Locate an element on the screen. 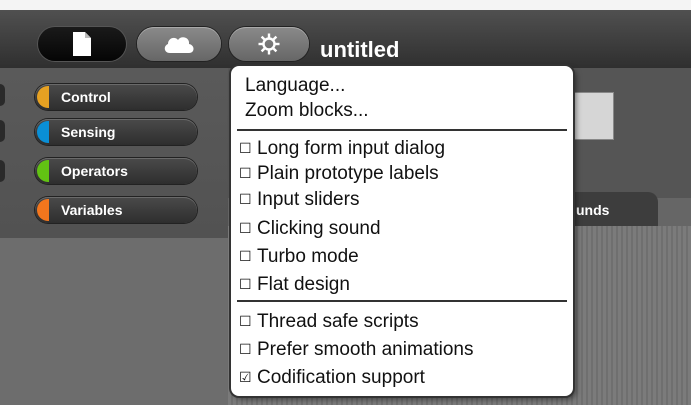 This screenshot has height=405, width=691. menu-item-label: Clicking sound is located at coordinates (319, 228).